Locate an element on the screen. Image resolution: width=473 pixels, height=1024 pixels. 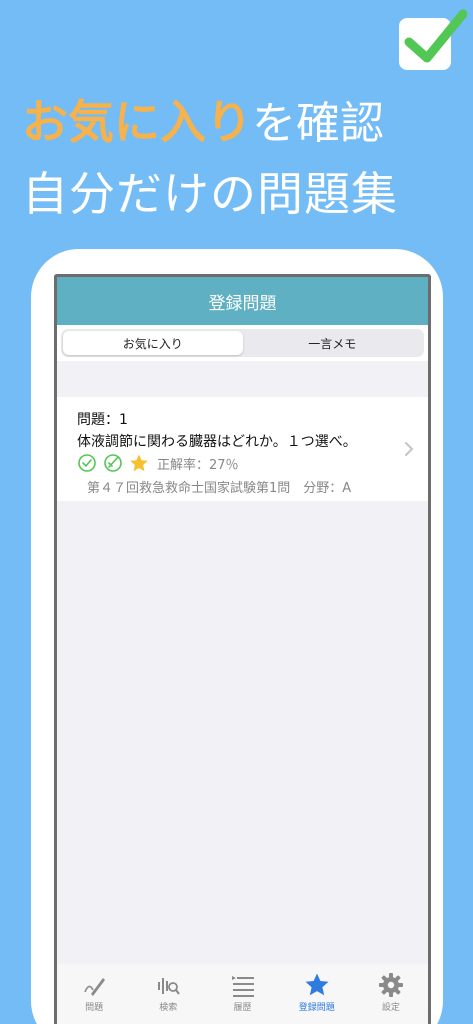
segment-favorites: お気に入り is located at coordinates (153, 343).